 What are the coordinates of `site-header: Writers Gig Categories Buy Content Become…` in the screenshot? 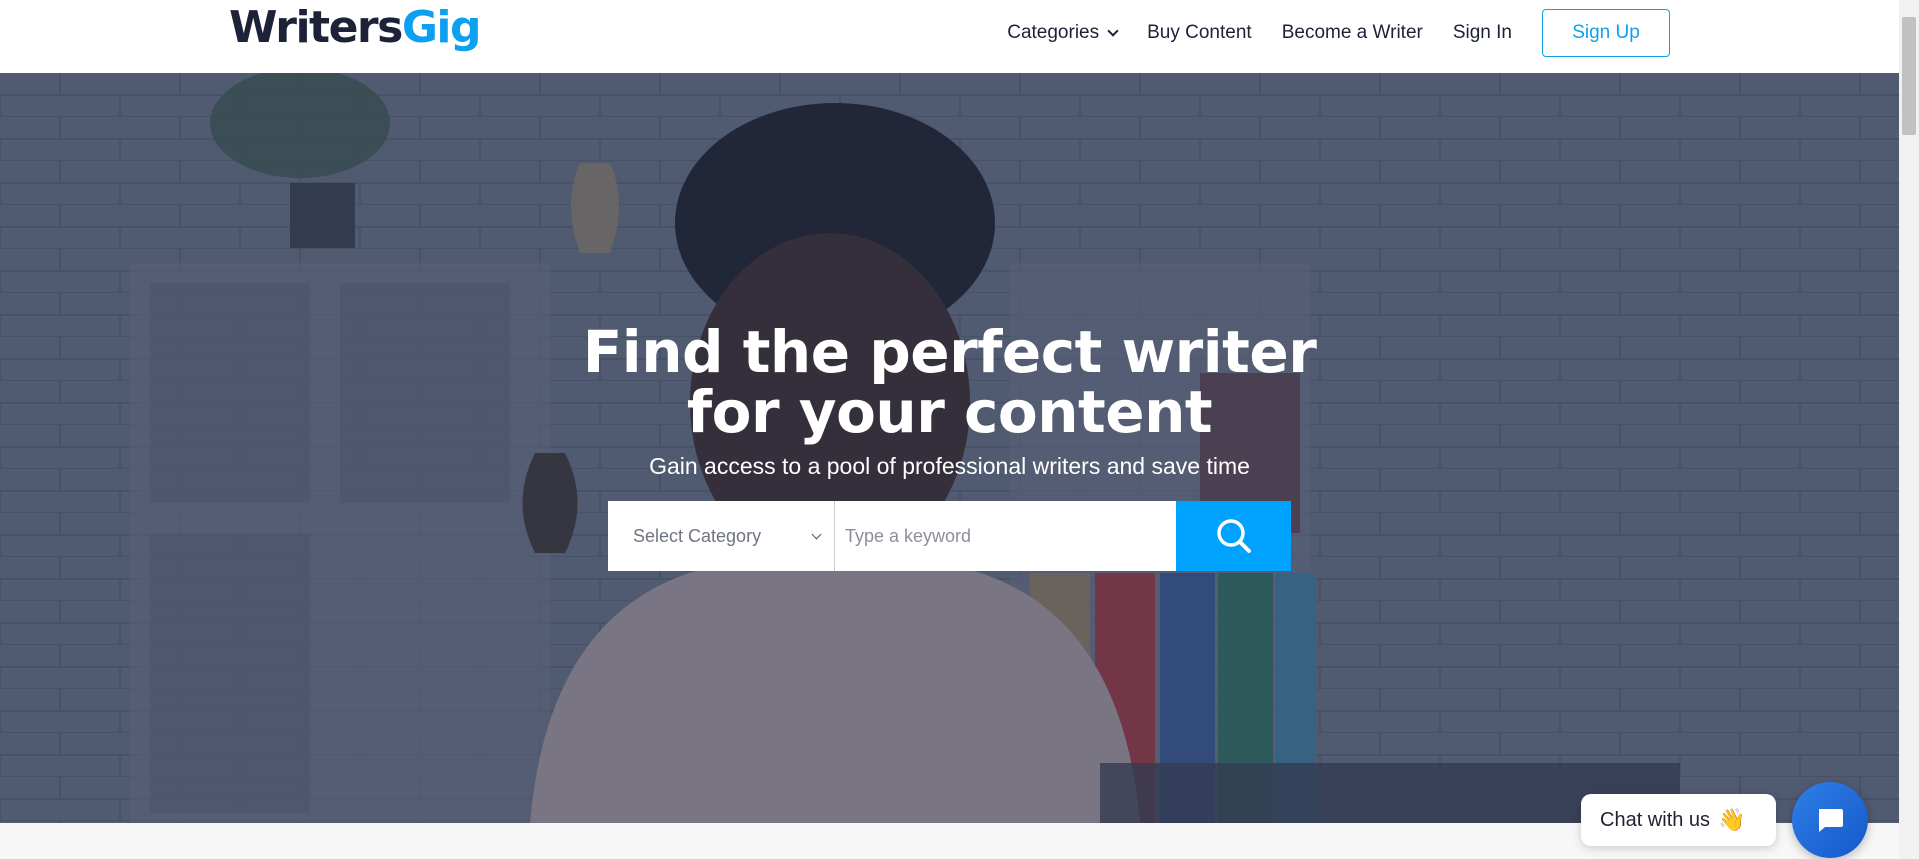 It's located at (949, 36).